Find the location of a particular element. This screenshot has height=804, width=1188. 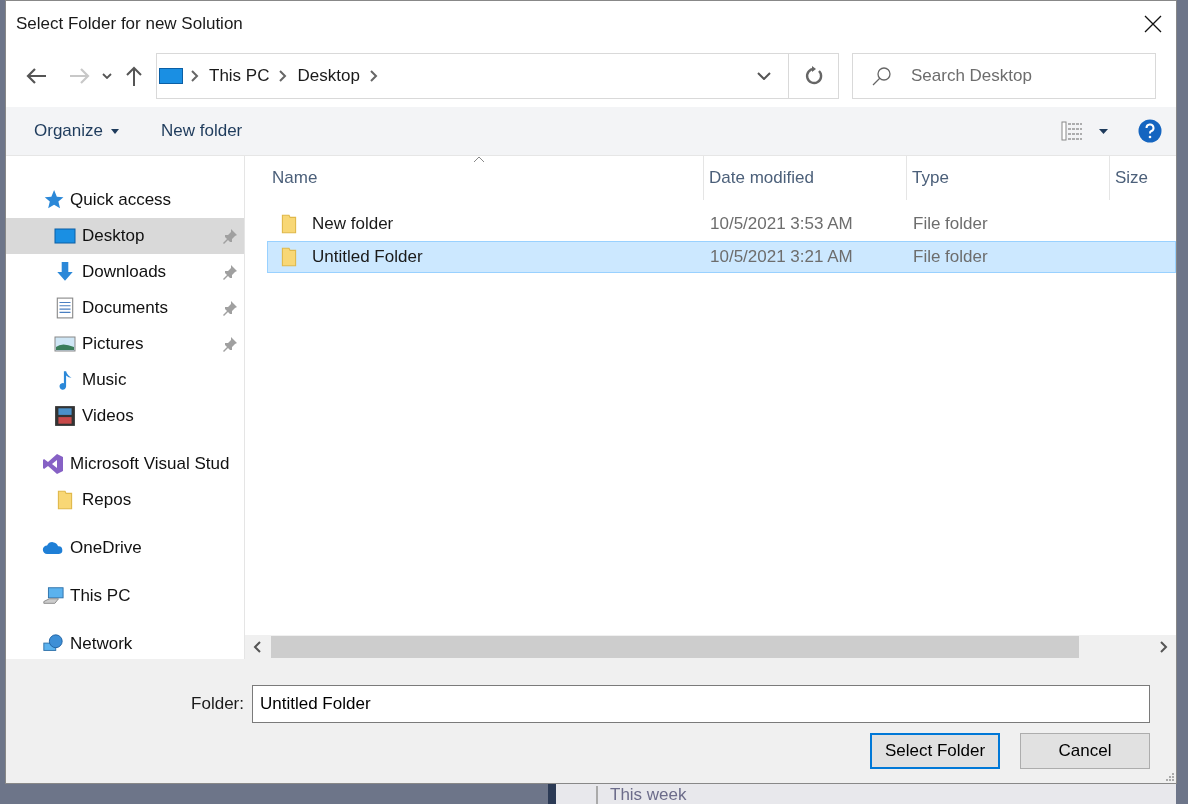

folder-label: Folder: is located at coordinates (217, 704).